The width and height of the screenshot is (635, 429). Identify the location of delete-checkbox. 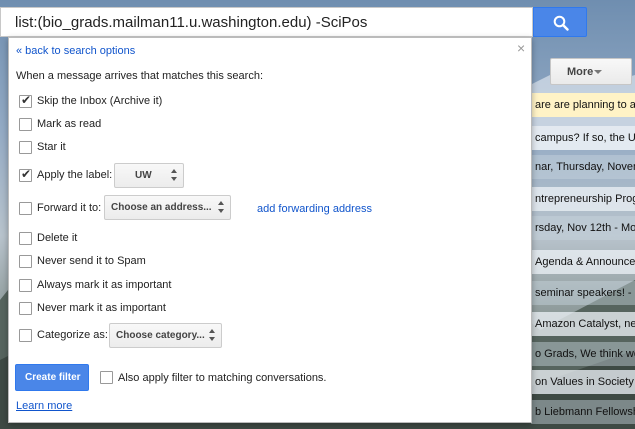
(25, 238).